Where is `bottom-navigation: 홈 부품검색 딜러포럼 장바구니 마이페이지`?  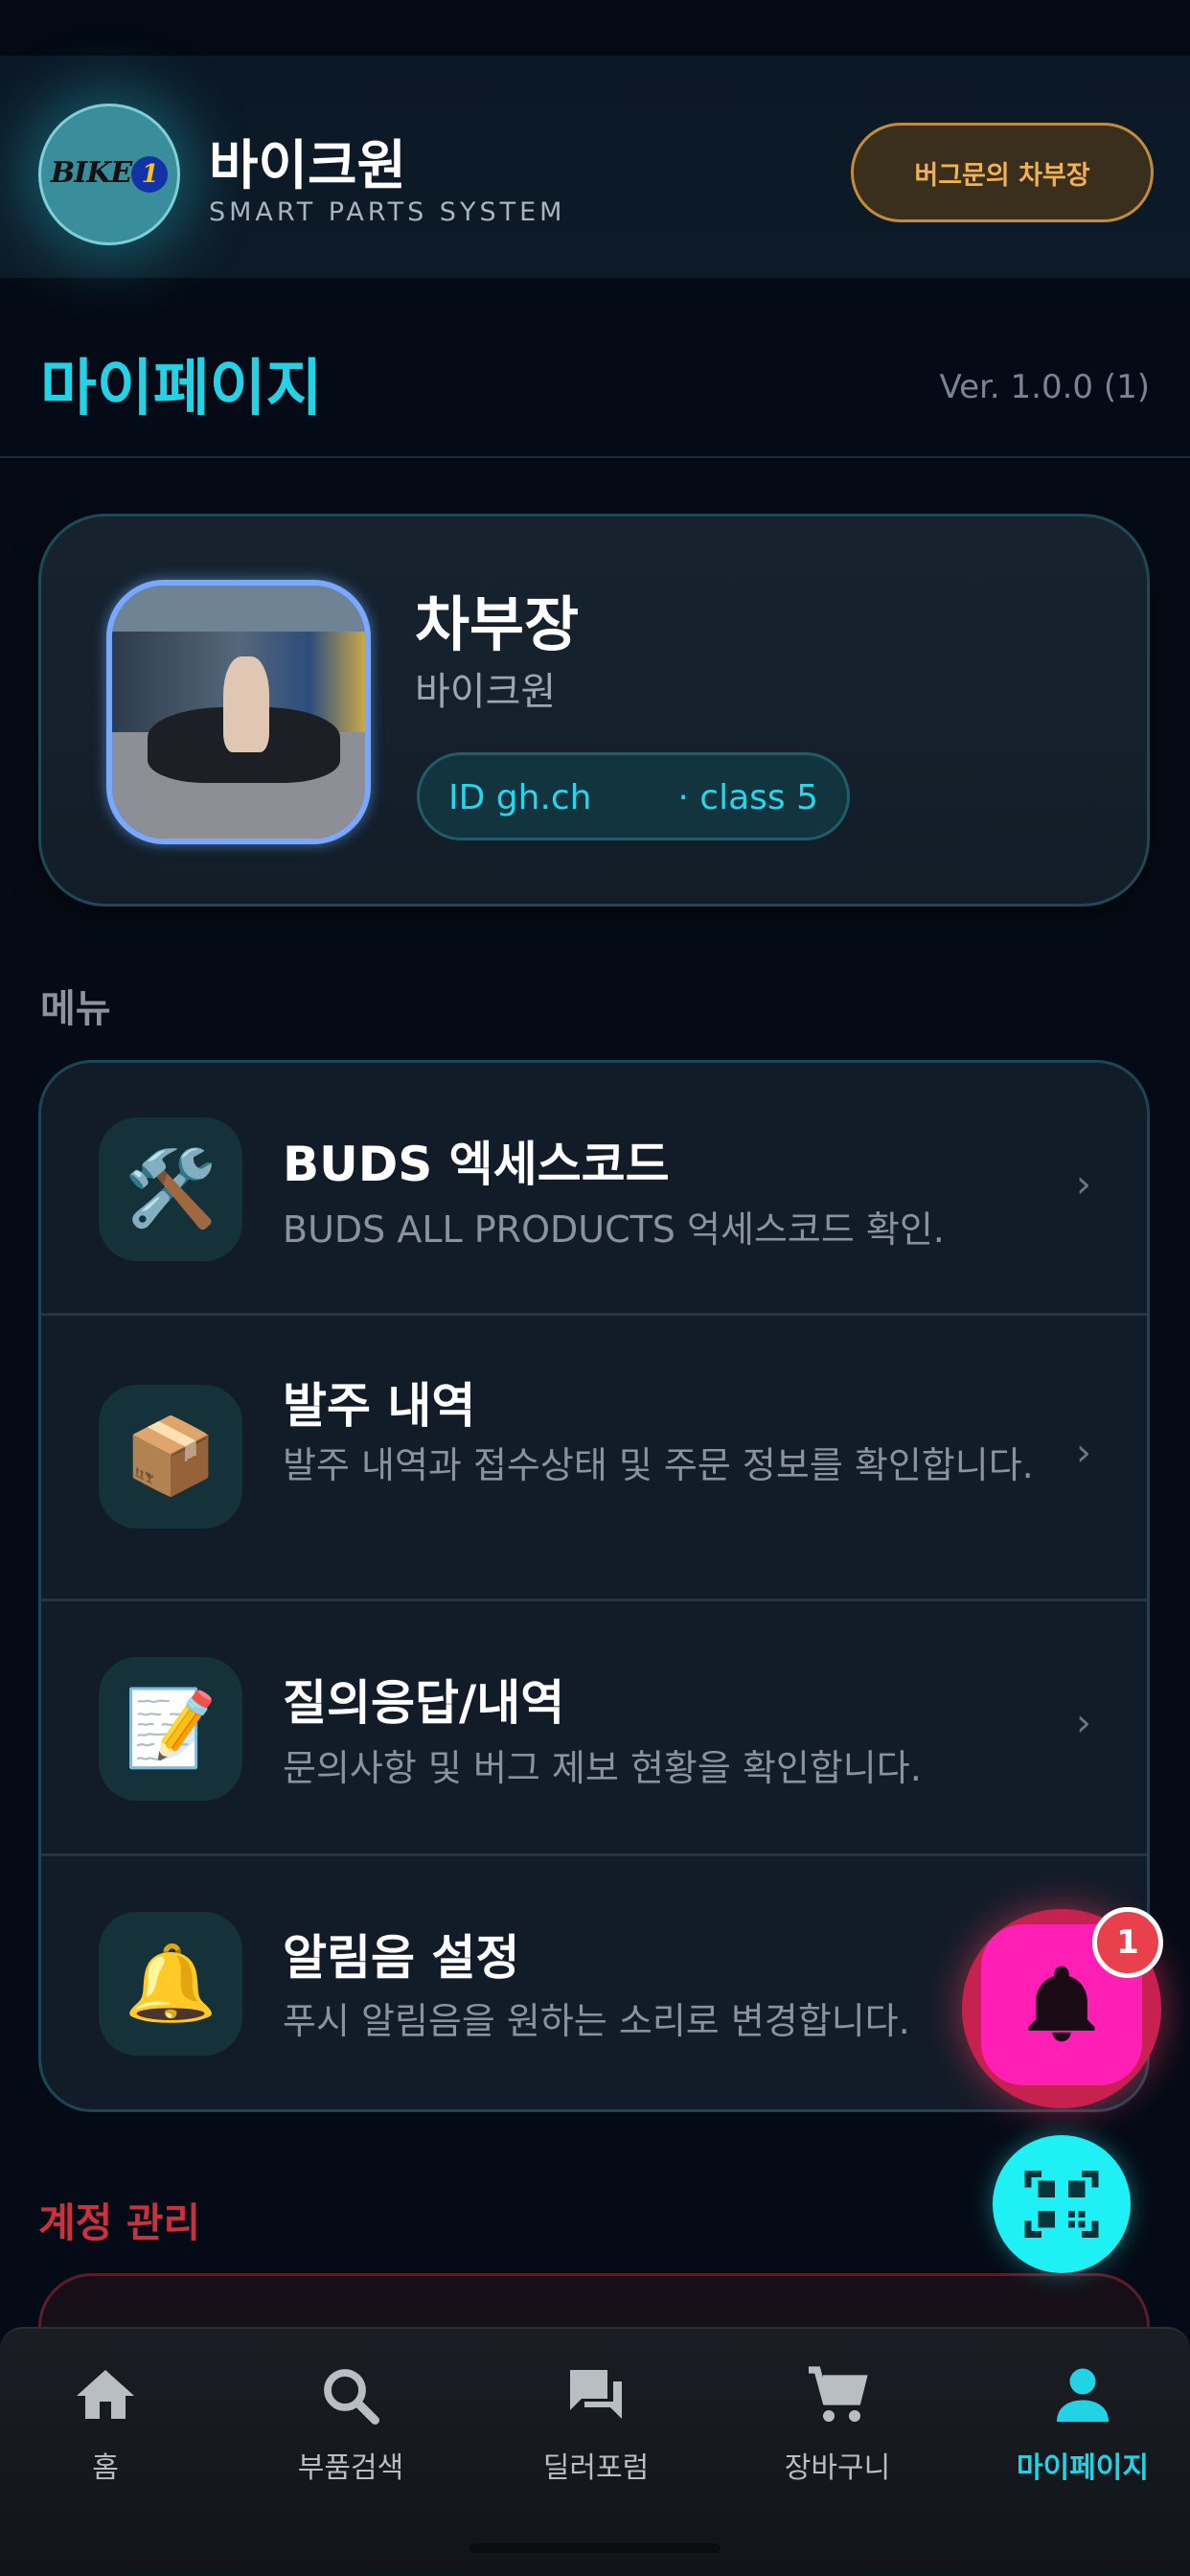
bottom-navigation: 홈 부품검색 딜러포럼 장바구니 마이페이지 is located at coordinates (595, 2451).